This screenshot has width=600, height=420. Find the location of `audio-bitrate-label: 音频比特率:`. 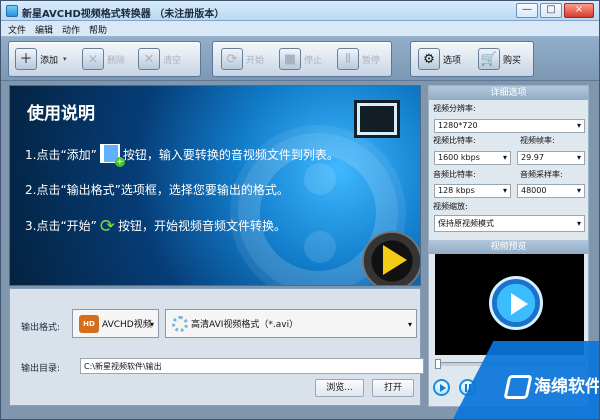

audio-bitrate-label: 音频比特率: is located at coordinates (454, 174).